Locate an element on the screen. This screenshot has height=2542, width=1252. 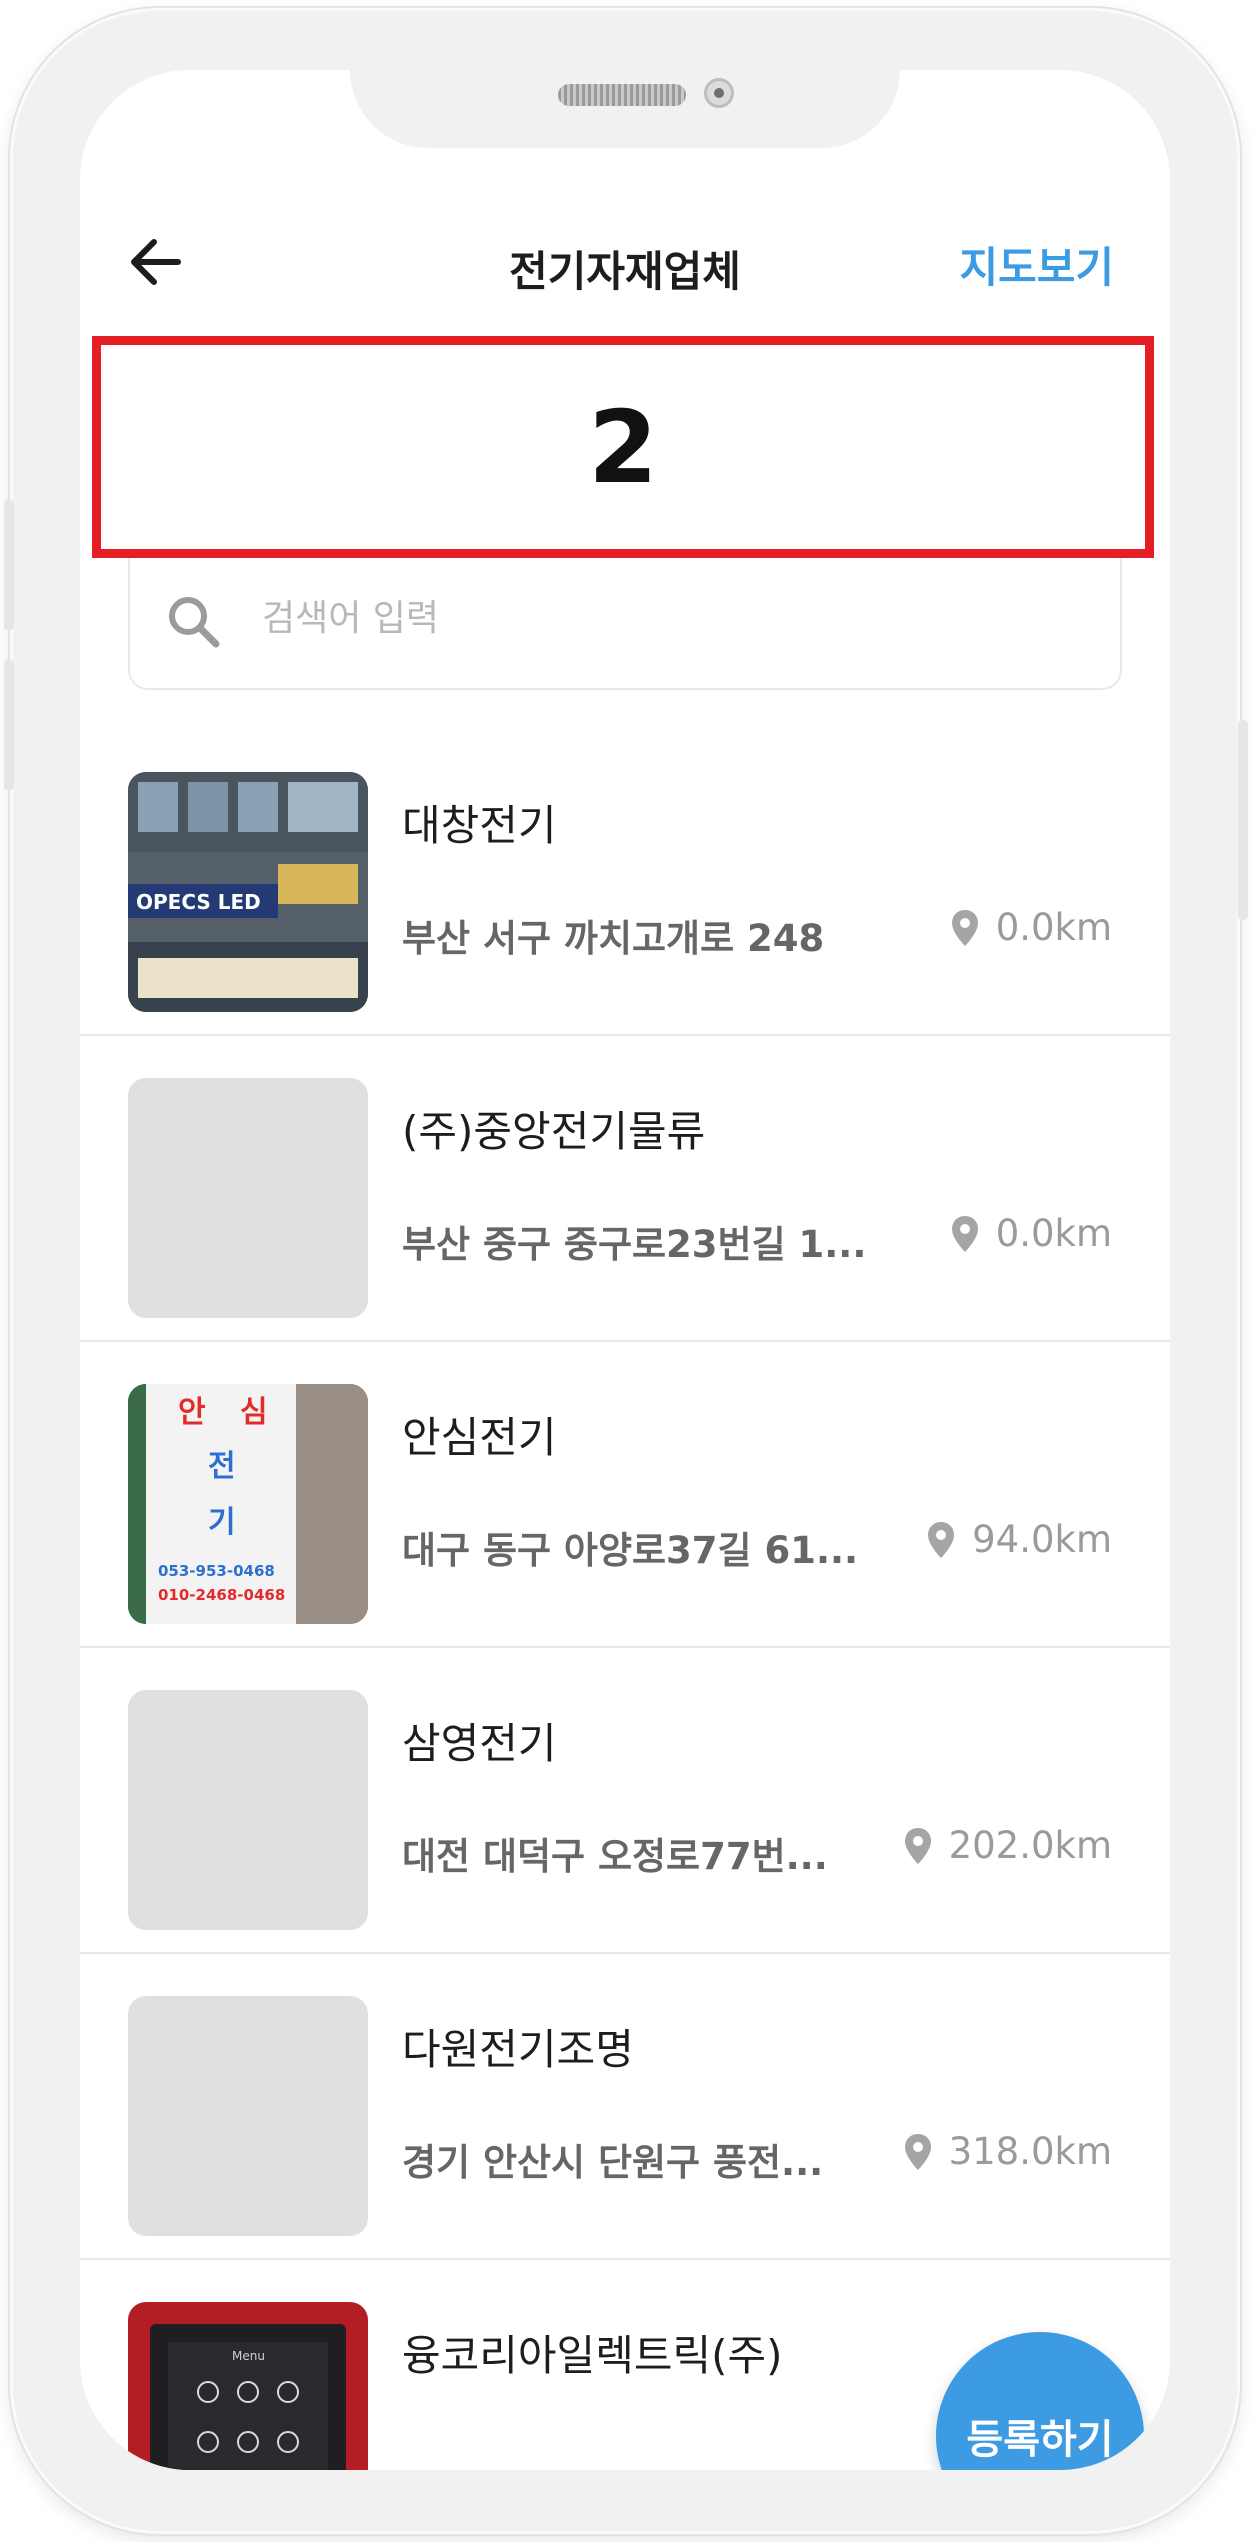
list-item: (주)중앙전기물류 부산 중구 중구로23번길 1... 0.0km is located at coordinates (625, 1189).